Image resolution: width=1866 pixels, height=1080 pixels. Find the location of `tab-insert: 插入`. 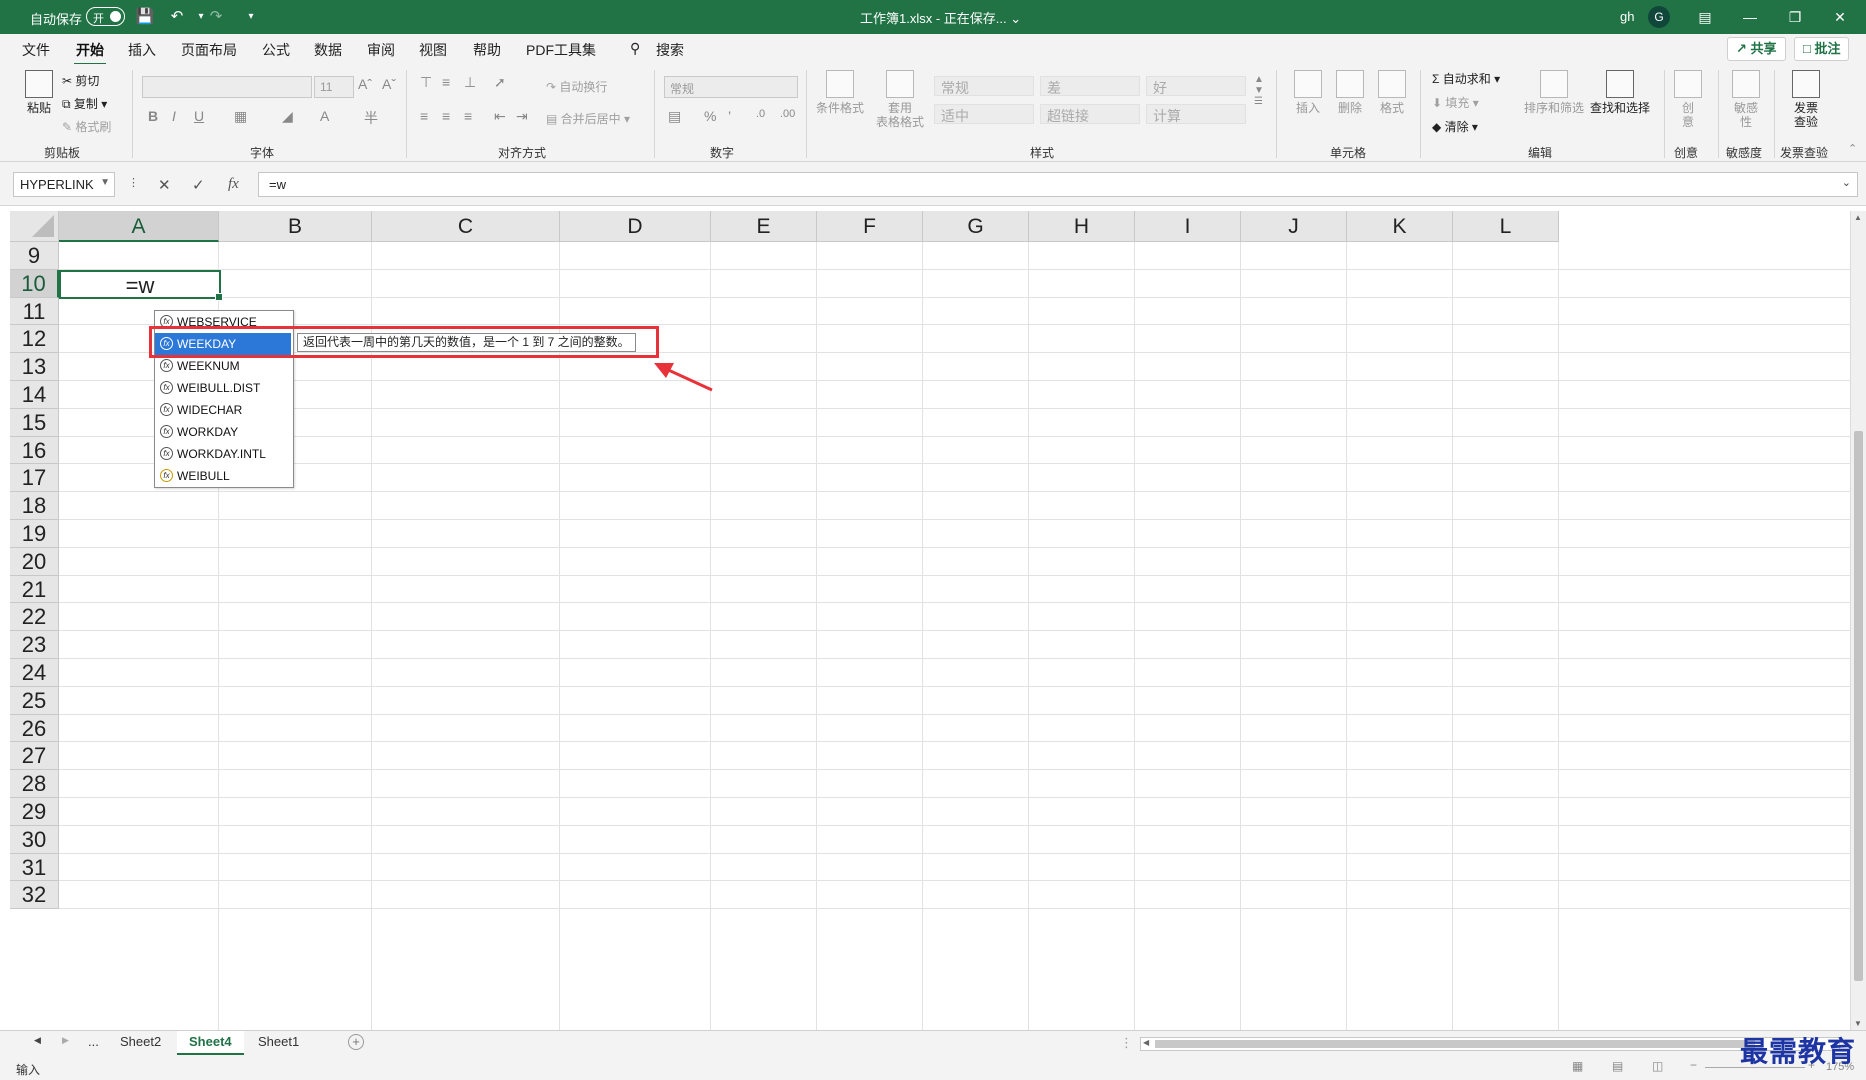

tab-insert: 插入 is located at coordinates (142, 50).